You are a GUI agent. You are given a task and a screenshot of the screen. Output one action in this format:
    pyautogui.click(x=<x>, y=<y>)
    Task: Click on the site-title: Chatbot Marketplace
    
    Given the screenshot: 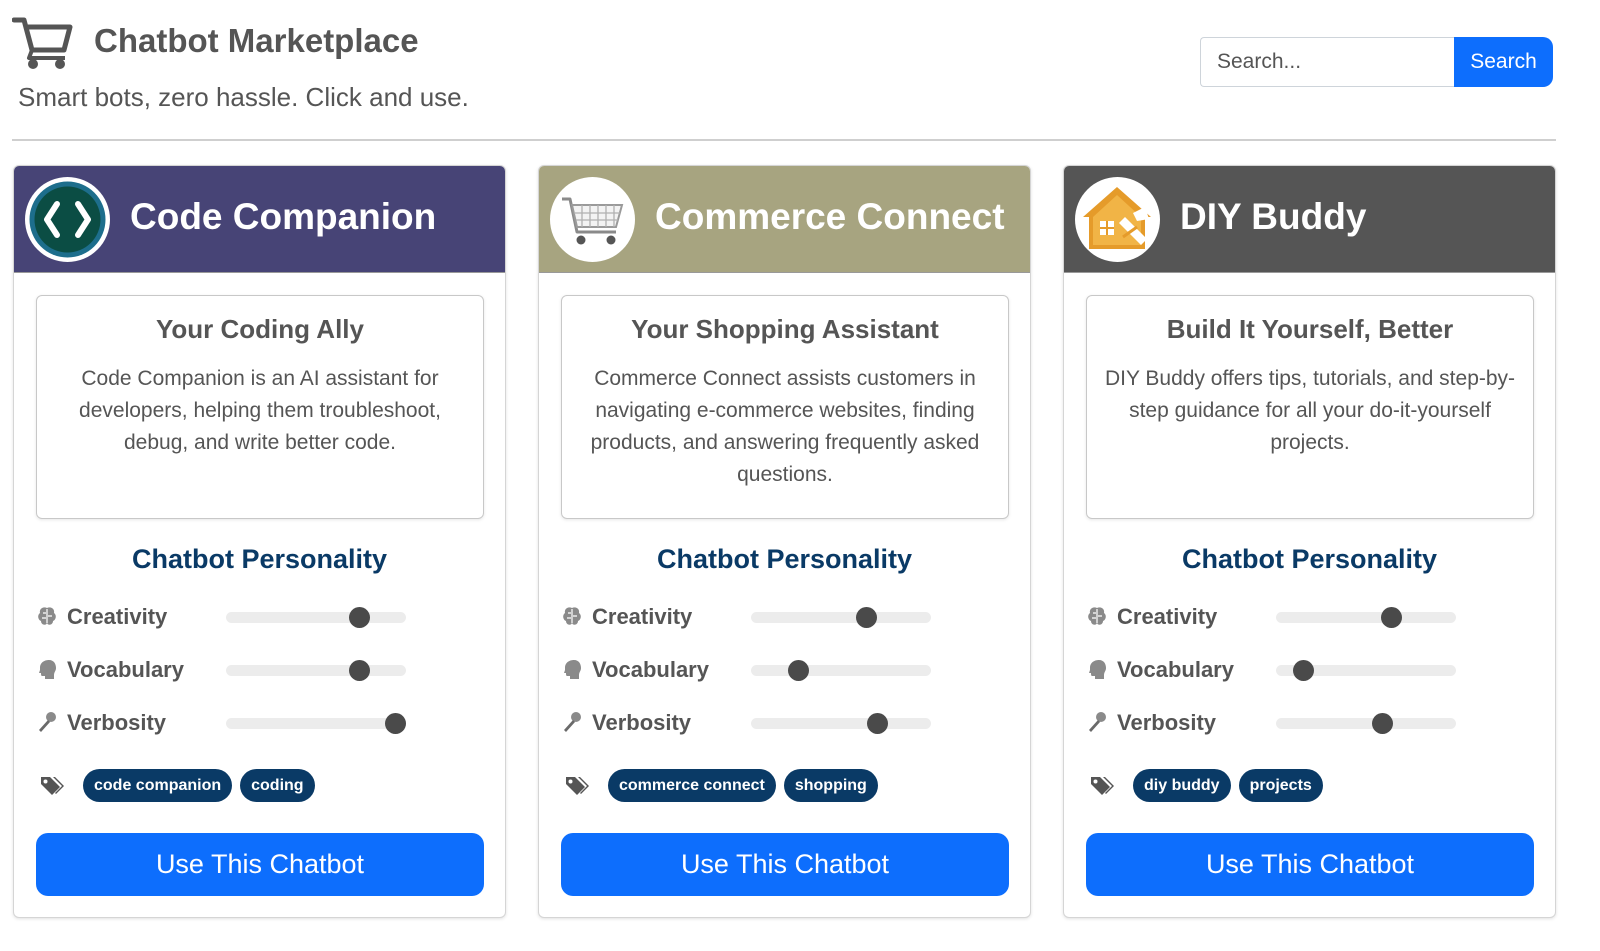 What is the action you would take?
    pyautogui.click(x=256, y=40)
    